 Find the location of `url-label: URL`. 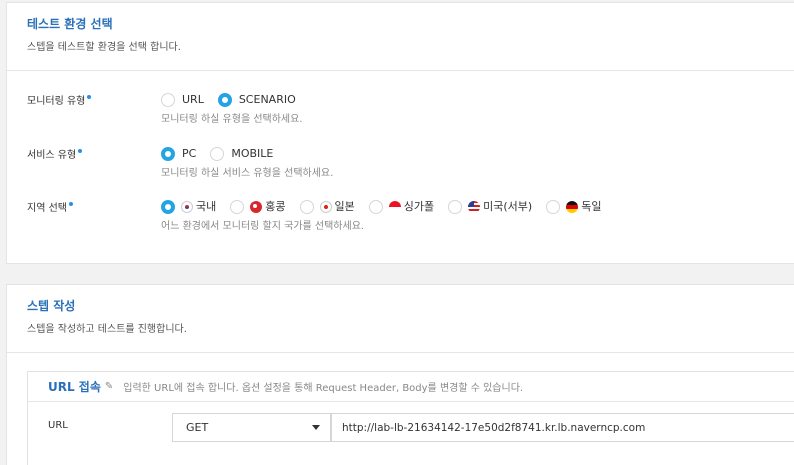

url-label: URL is located at coordinates (58, 425).